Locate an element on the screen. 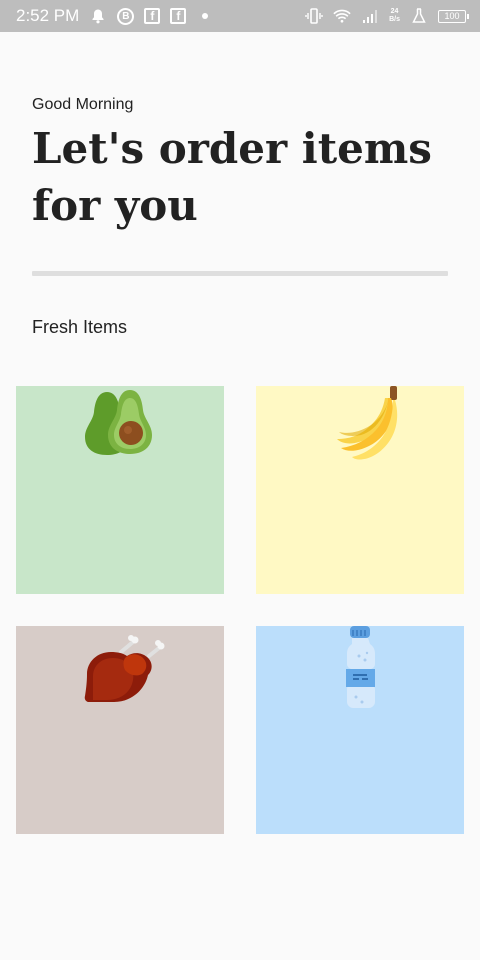 This screenshot has width=480, height=960. network-speed-value: 24 is located at coordinates (394, 11).